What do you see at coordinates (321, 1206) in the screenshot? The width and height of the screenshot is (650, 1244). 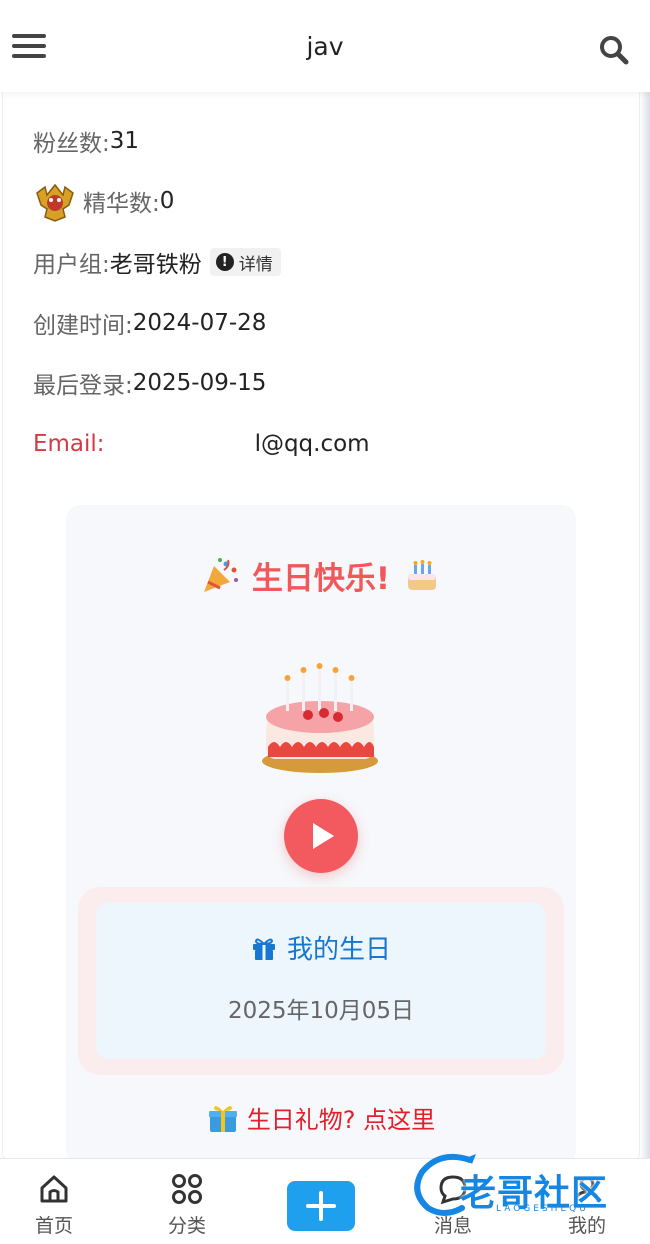 I see `add-post-button` at bounding box center [321, 1206].